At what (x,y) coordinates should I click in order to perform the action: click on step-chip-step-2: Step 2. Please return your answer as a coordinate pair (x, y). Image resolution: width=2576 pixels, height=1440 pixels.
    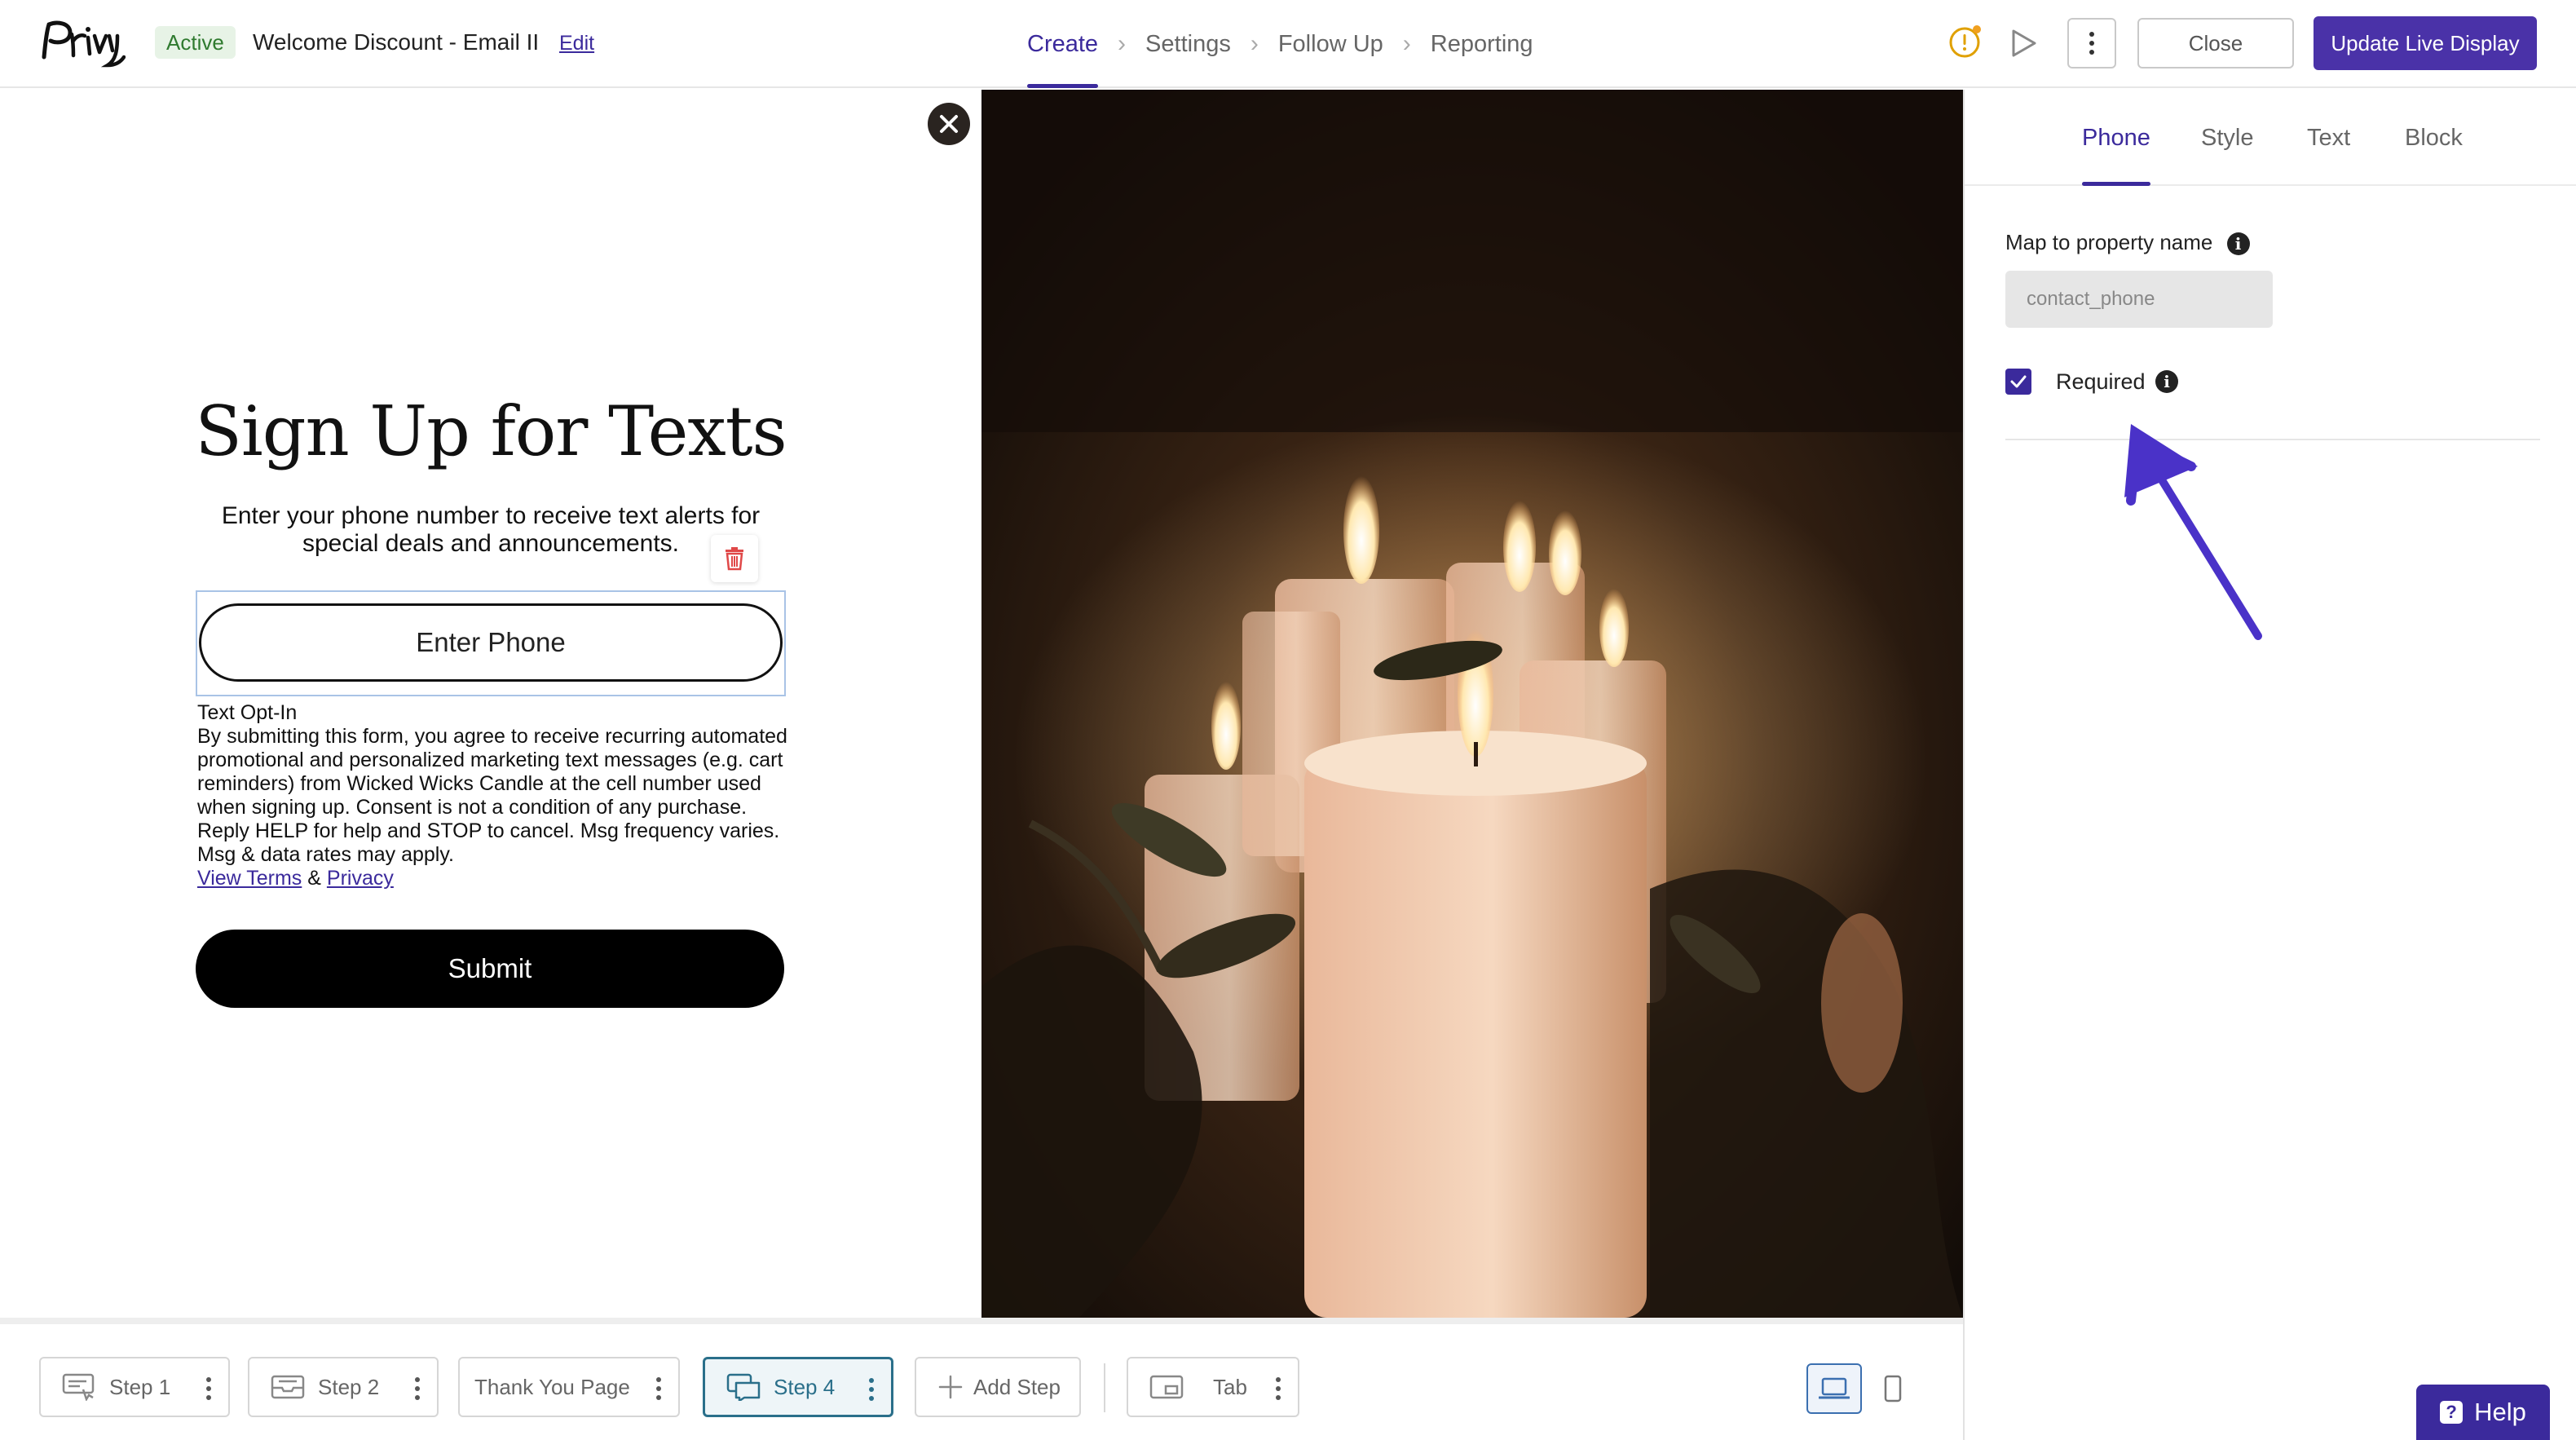
    Looking at the image, I should click on (343, 1387).